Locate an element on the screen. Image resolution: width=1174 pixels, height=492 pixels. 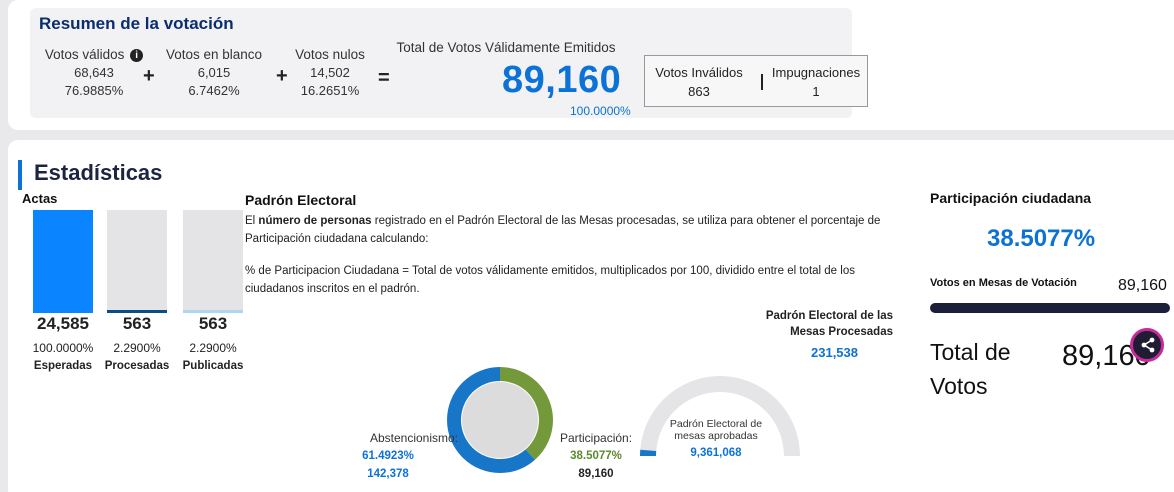
votos-blanco-label: Votos en blanco is located at coordinates (214, 54).